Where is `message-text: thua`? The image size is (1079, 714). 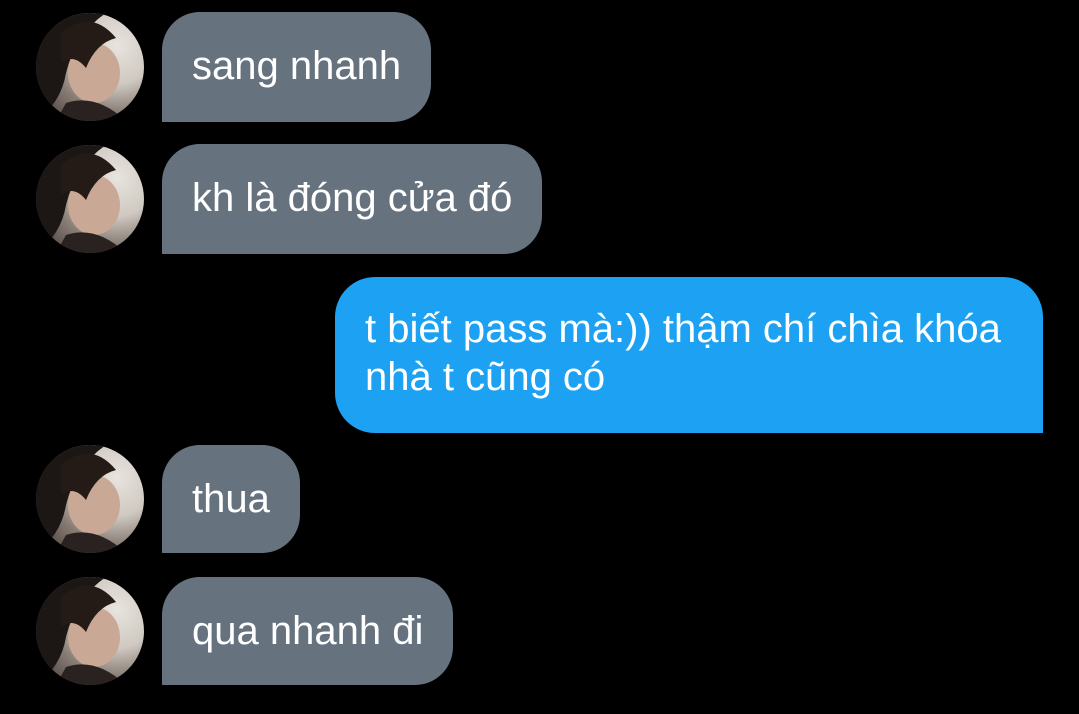
message-text: thua is located at coordinates (231, 499).